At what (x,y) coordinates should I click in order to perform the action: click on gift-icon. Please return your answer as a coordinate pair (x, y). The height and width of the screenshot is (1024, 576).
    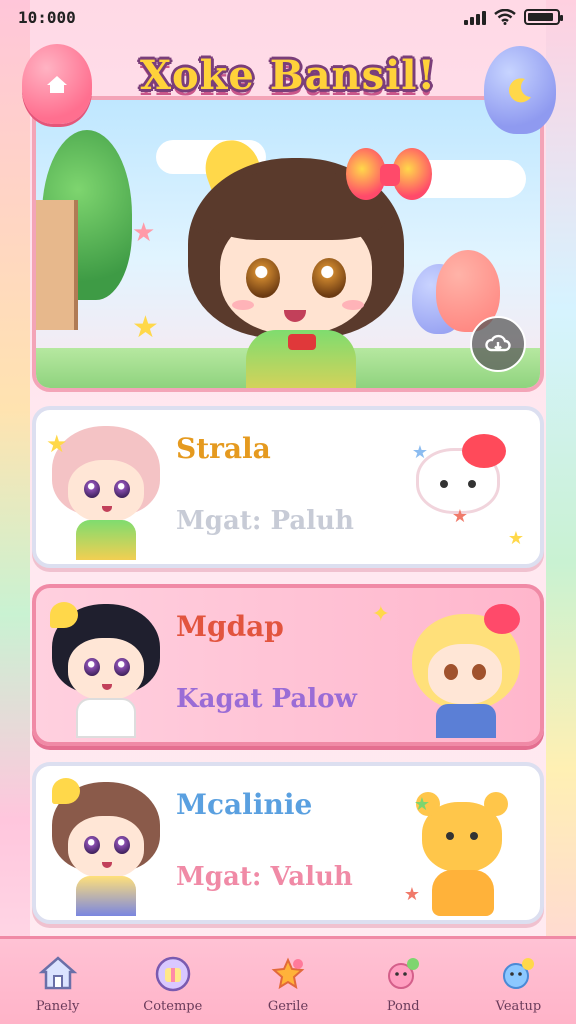
    Looking at the image, I should click on (173, 973).